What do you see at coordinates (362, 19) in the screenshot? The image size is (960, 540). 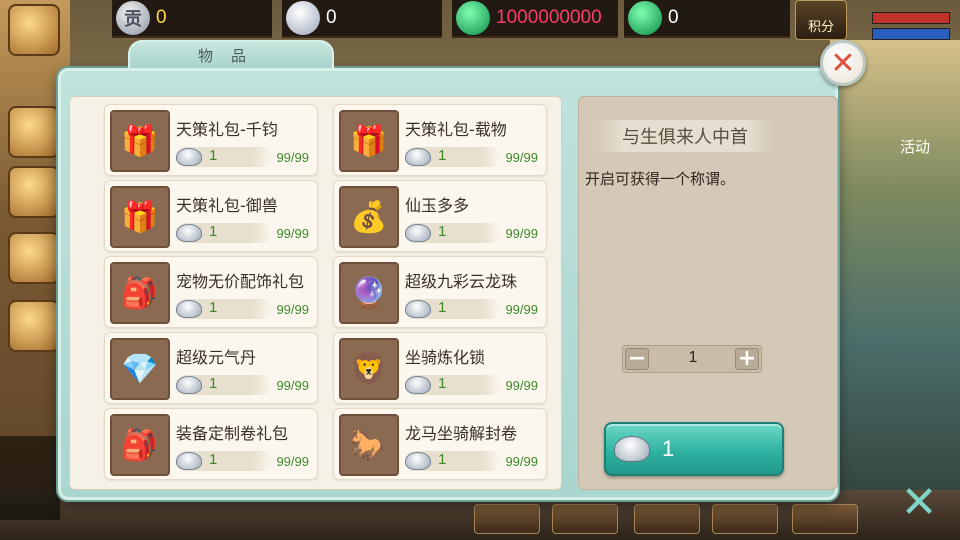 I see `silver-counter: 0` at bounding box center [362, 19].